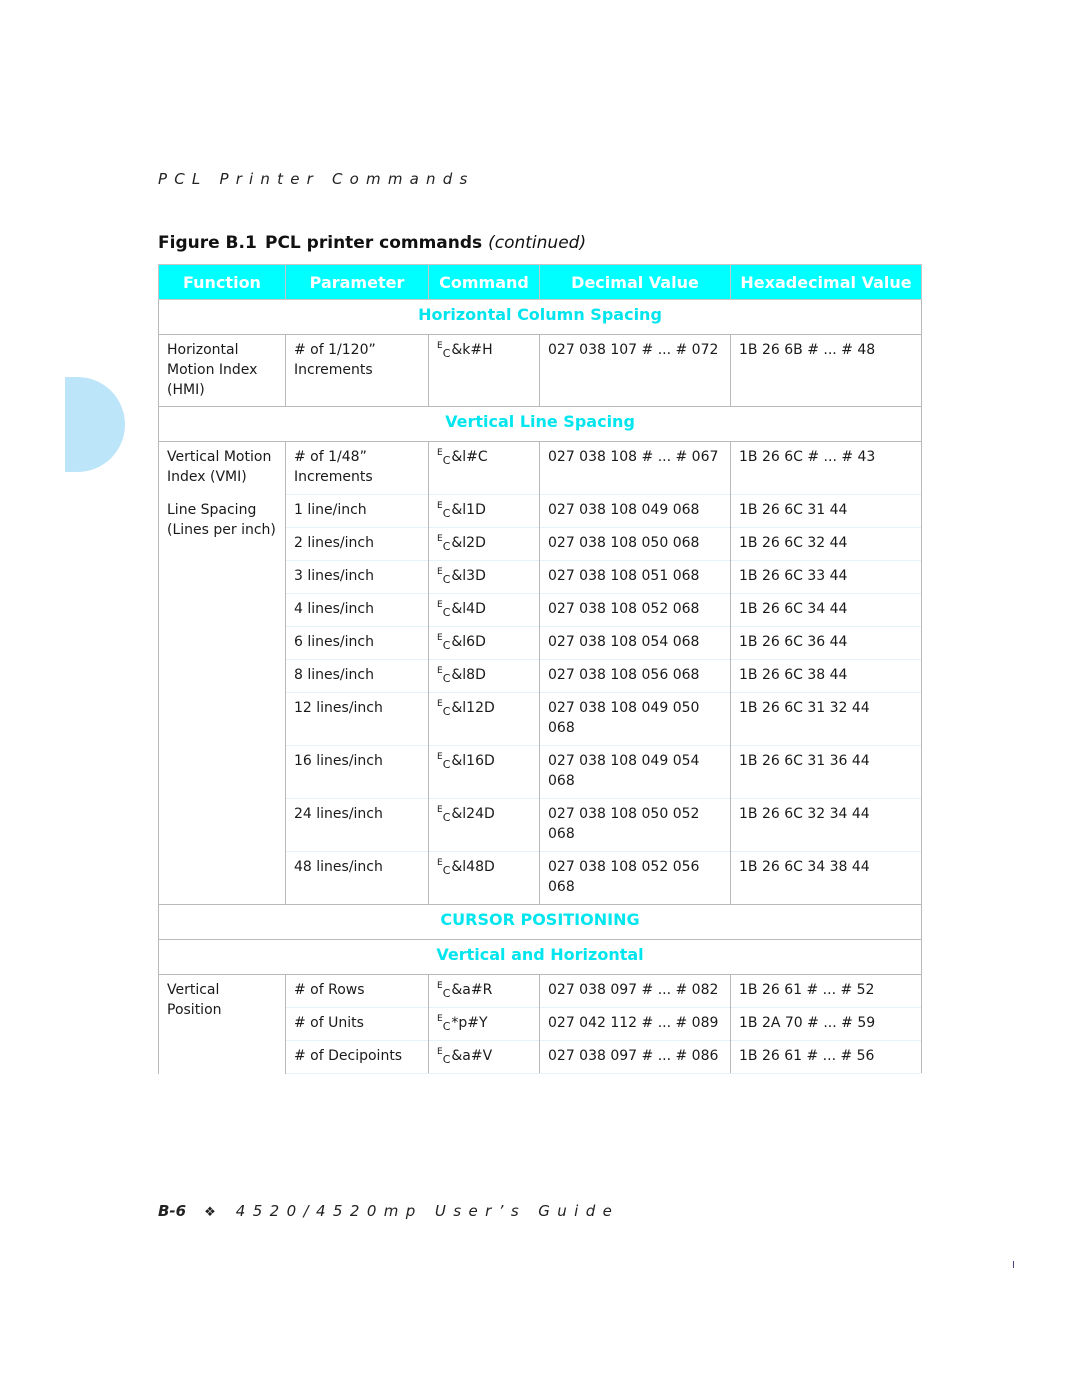 Image resolution: width=1080 pixels, height=1397 pixels. I want to click on command-cell: EC&l8D, so click(484, 676).